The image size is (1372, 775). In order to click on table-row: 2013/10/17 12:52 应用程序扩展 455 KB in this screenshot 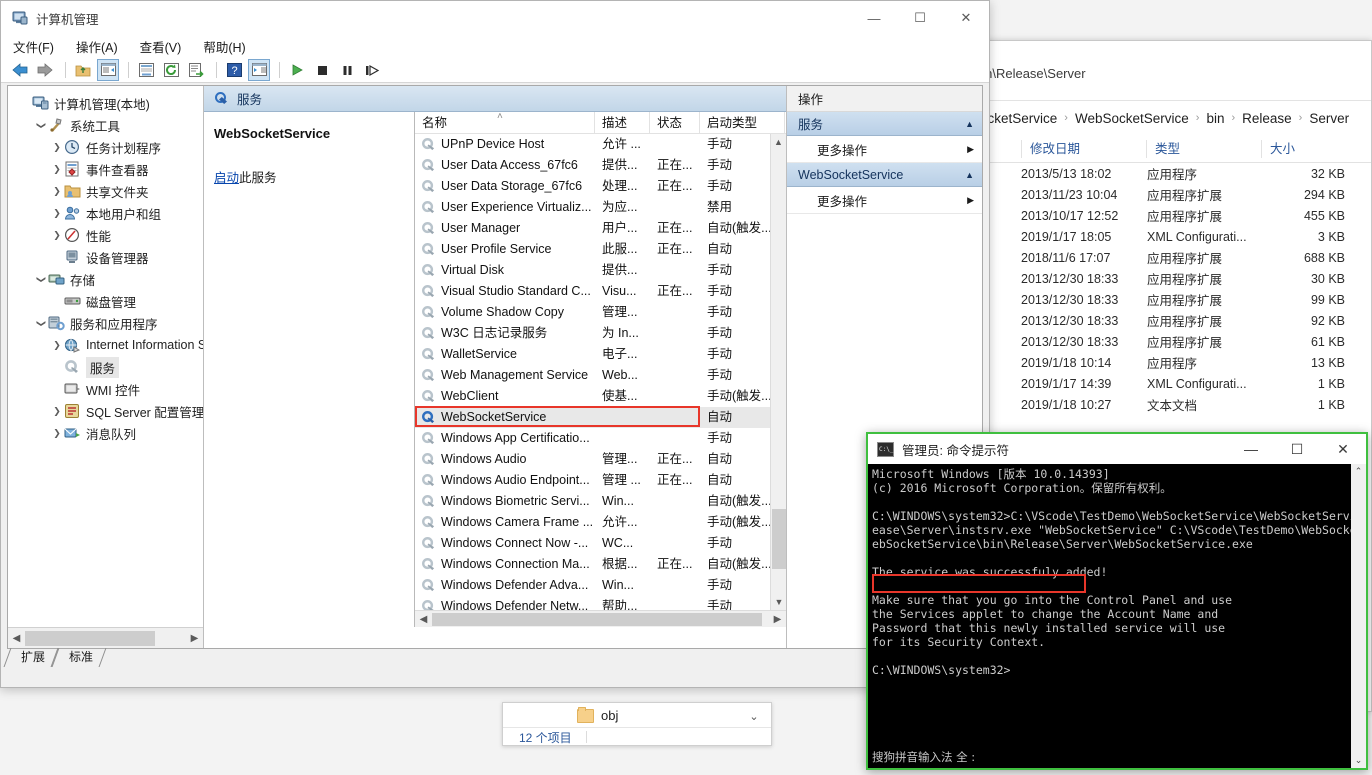, I will do `click(1166, 215)`.